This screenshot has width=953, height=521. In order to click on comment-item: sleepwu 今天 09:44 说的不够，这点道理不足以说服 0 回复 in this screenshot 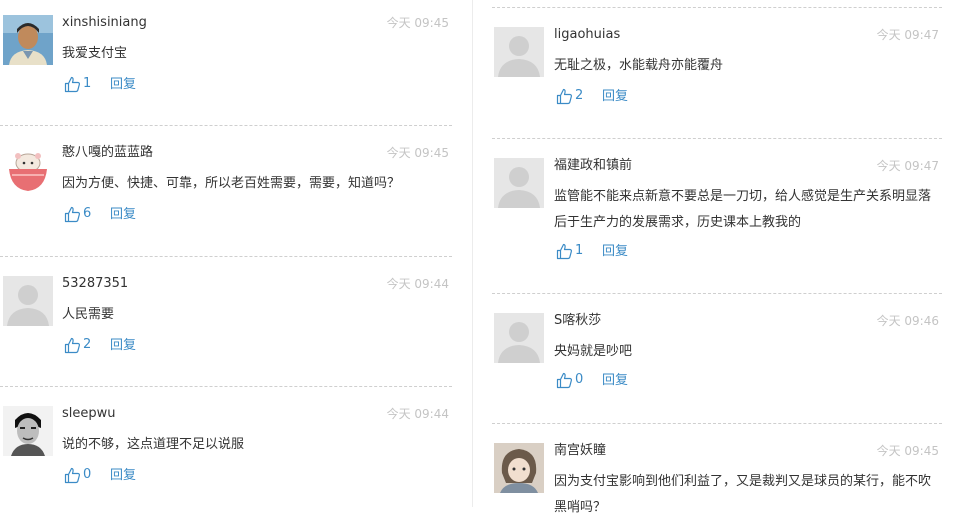, I will do `click(226, 446)`.